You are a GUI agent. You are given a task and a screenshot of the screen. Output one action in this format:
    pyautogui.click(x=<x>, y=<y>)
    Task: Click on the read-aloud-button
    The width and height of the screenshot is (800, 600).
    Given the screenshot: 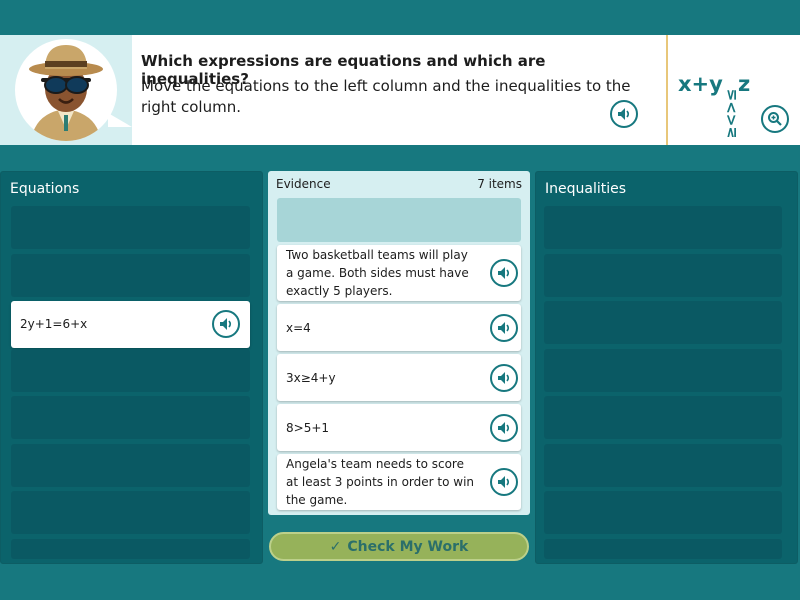 What is the action you would take?
    pyautogui.click(x=624, y=114)
    